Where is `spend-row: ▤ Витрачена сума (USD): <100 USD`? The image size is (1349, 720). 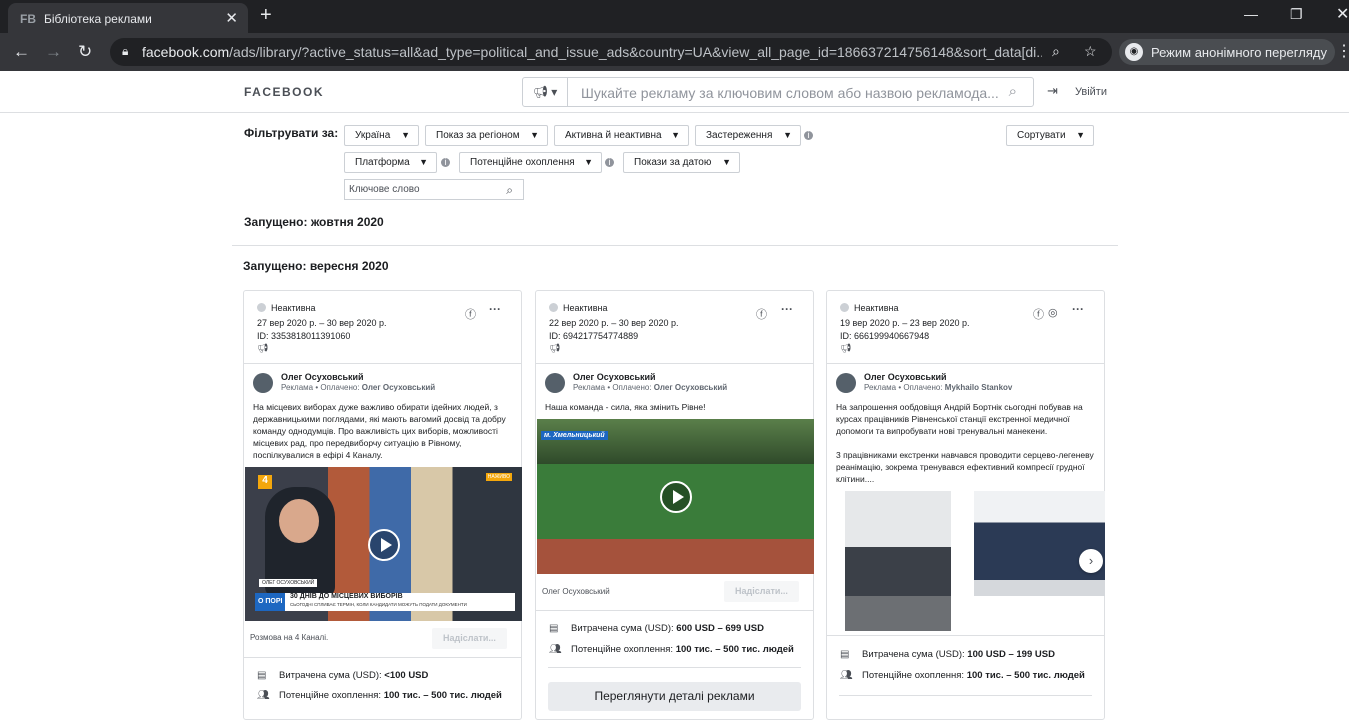
spend-row: ▤ Витрачена сума (USD): <100 USD is located at coordinates (342, 675).